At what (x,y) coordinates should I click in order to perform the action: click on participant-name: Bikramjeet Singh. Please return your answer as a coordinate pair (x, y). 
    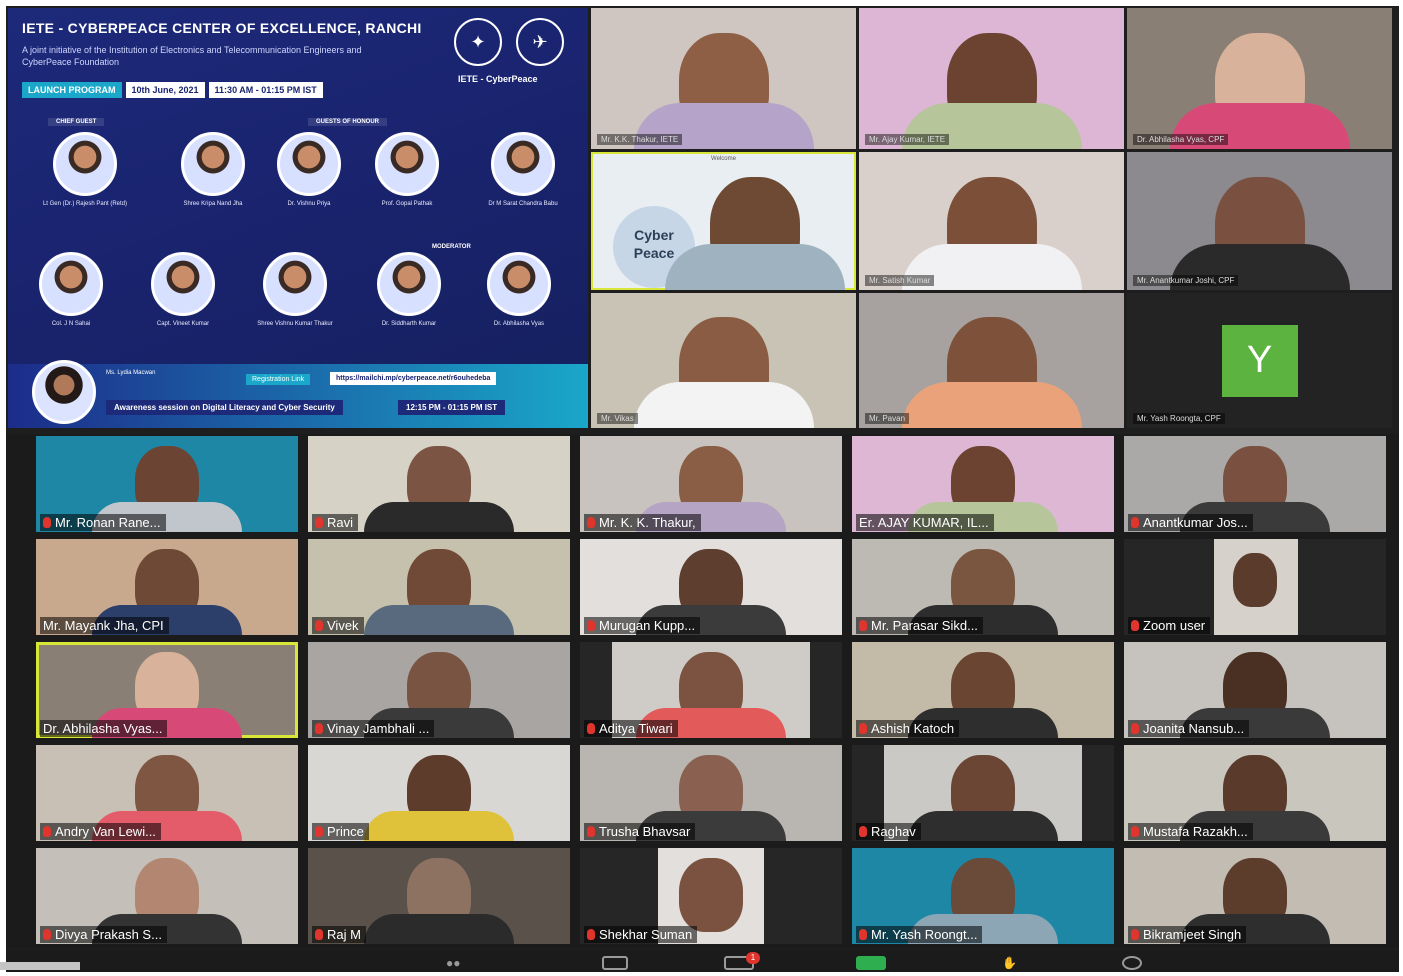
    Looking at the image, I should click on (1192, 934).